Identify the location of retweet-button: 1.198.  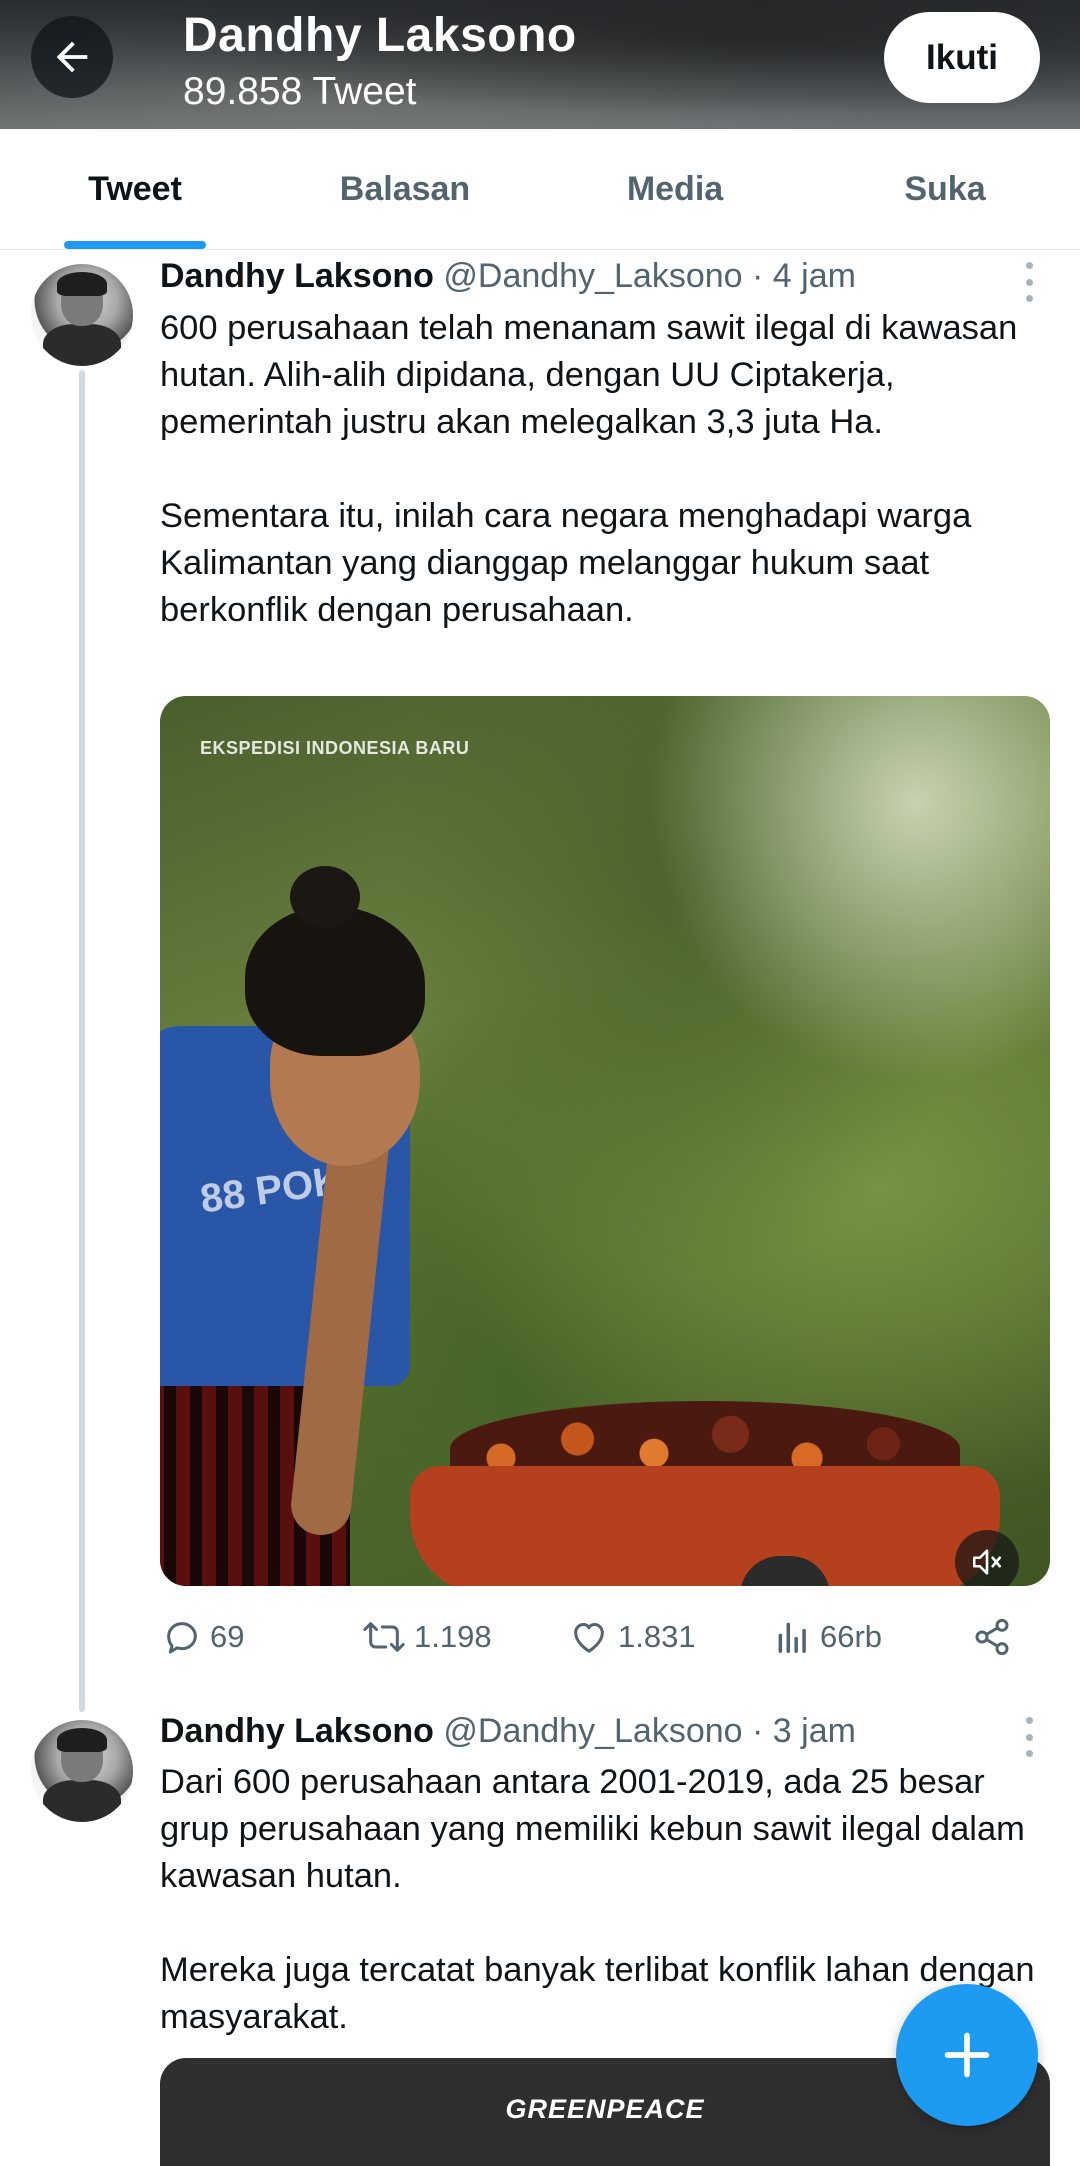
(427, 1637).